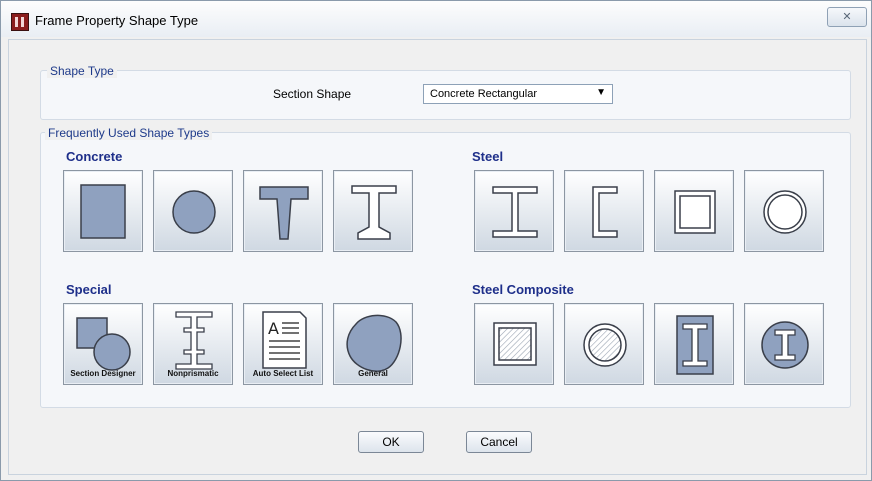 This screenshot has height=481, width=872. I want to click on filled-box-composite-icon, so click(515, 344).